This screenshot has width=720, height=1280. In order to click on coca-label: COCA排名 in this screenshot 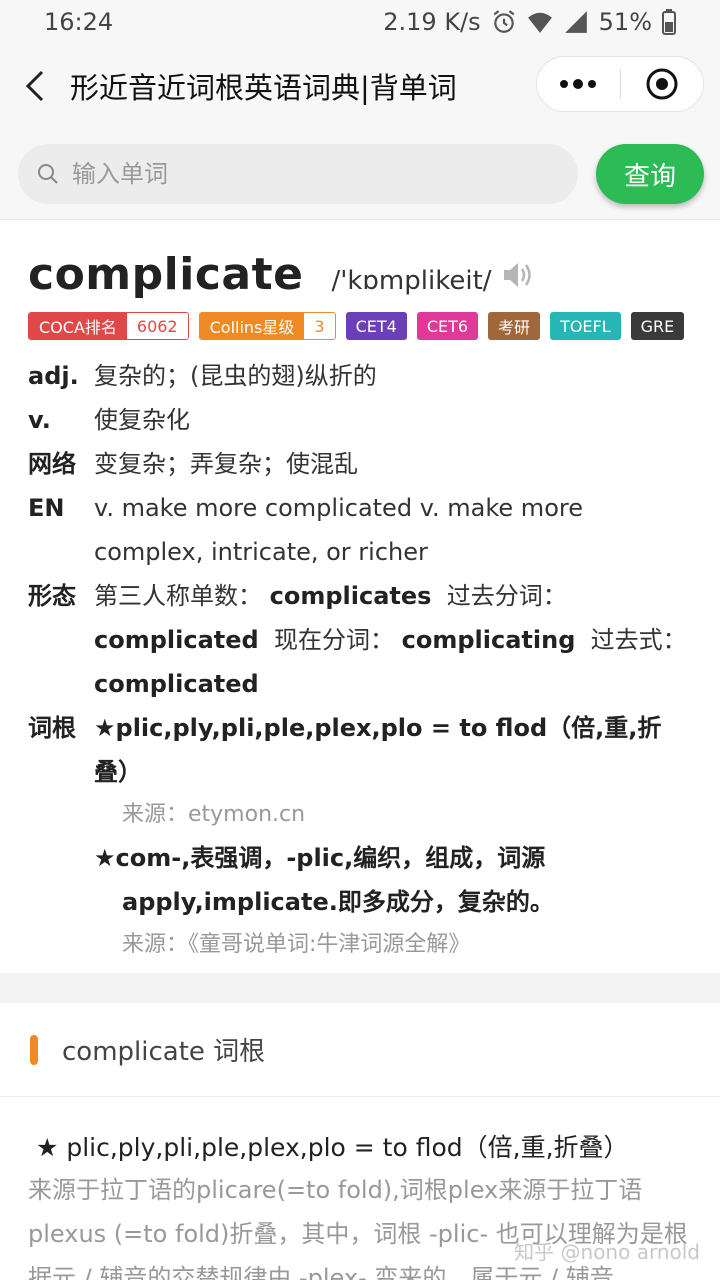, I will do `click(78, 326)`.